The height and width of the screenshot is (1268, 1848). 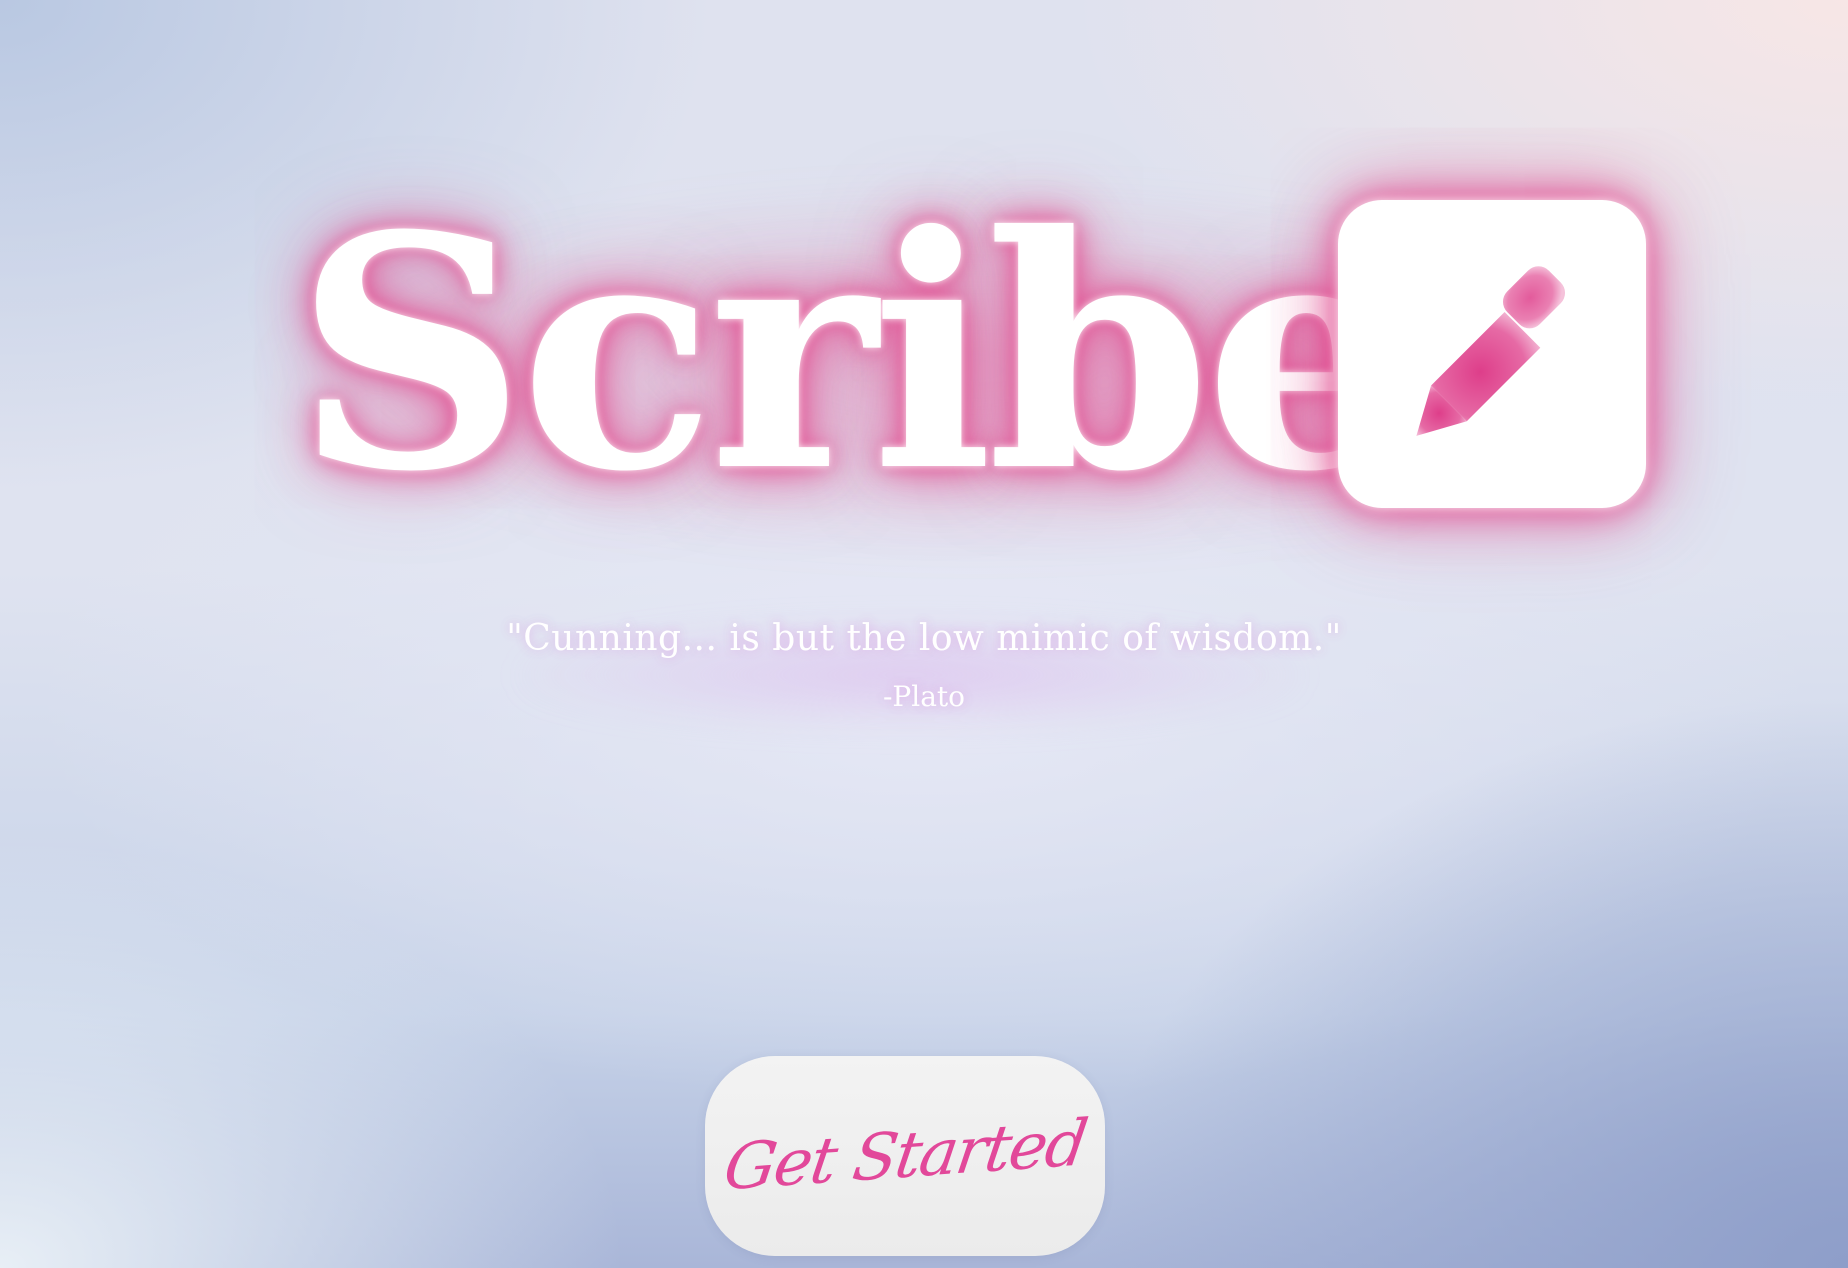 I want to click on get-started-label: Get Started, so click(x=905, y=1156).